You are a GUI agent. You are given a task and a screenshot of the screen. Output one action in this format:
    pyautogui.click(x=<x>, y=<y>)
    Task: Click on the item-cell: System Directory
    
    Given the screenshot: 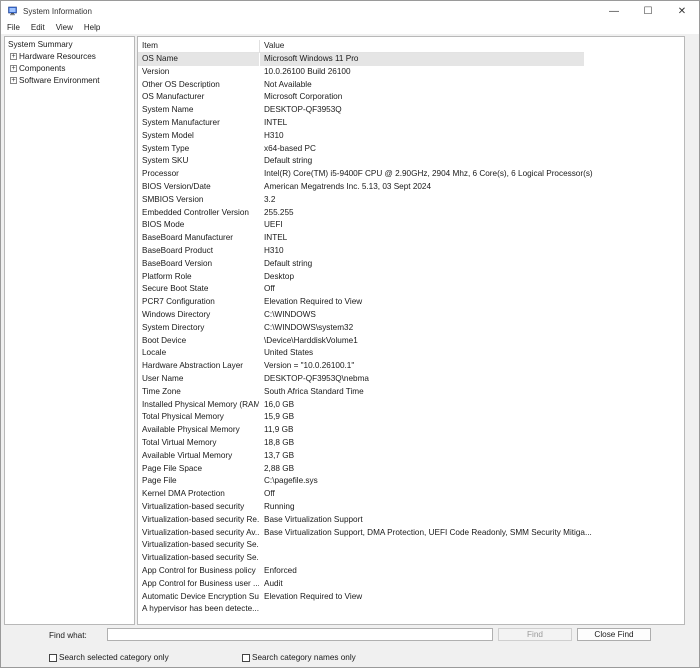 What is the action you would take?
    pyautogui.click(x=173, y=327)
    